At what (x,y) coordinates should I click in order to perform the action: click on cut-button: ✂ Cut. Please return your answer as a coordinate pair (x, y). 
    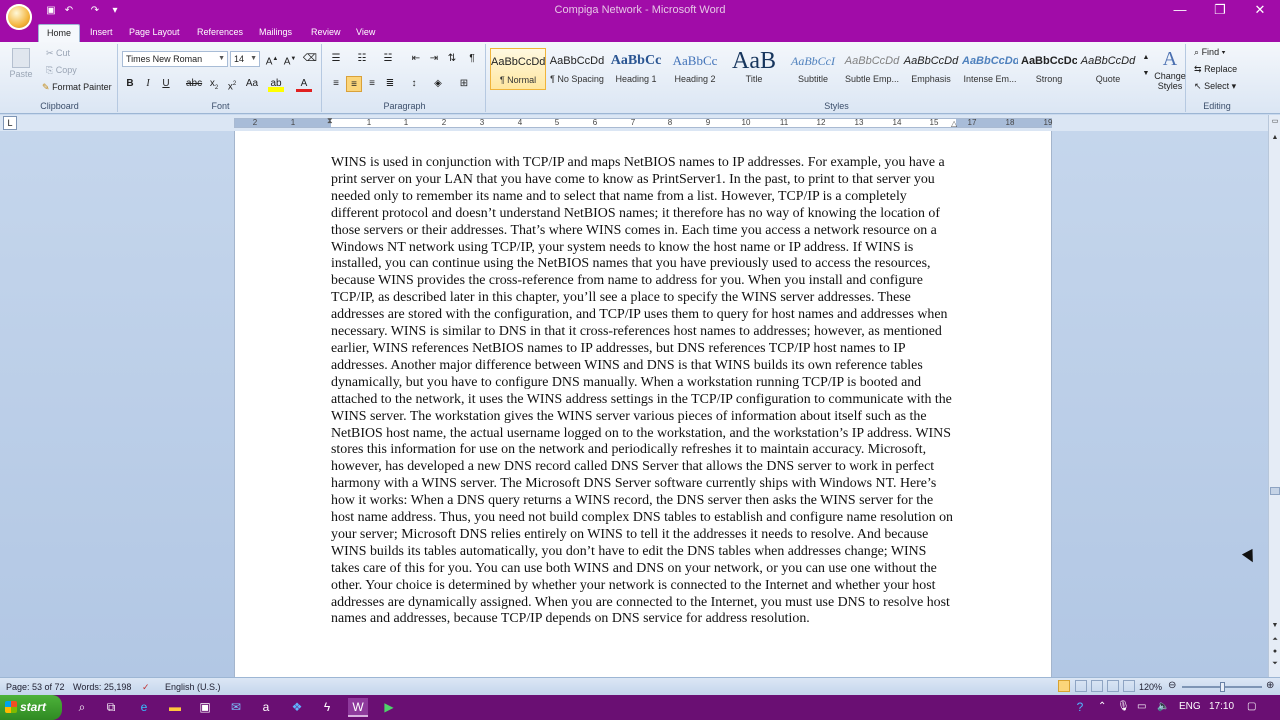
    Looking at the image, I should click on (58, 53).